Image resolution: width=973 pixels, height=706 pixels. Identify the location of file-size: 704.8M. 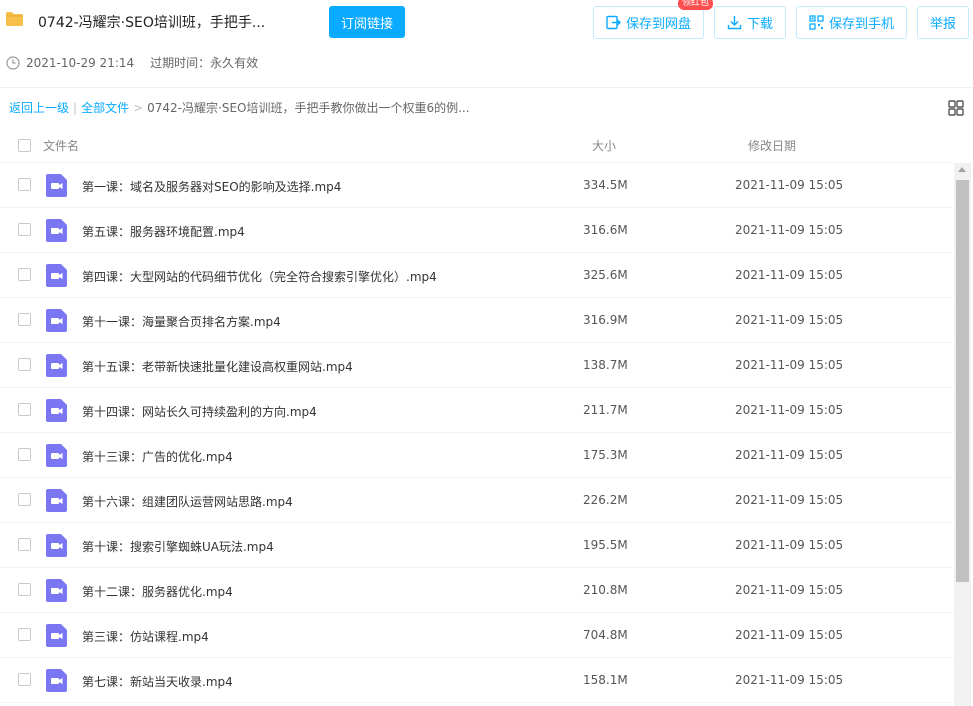
(605, 635).